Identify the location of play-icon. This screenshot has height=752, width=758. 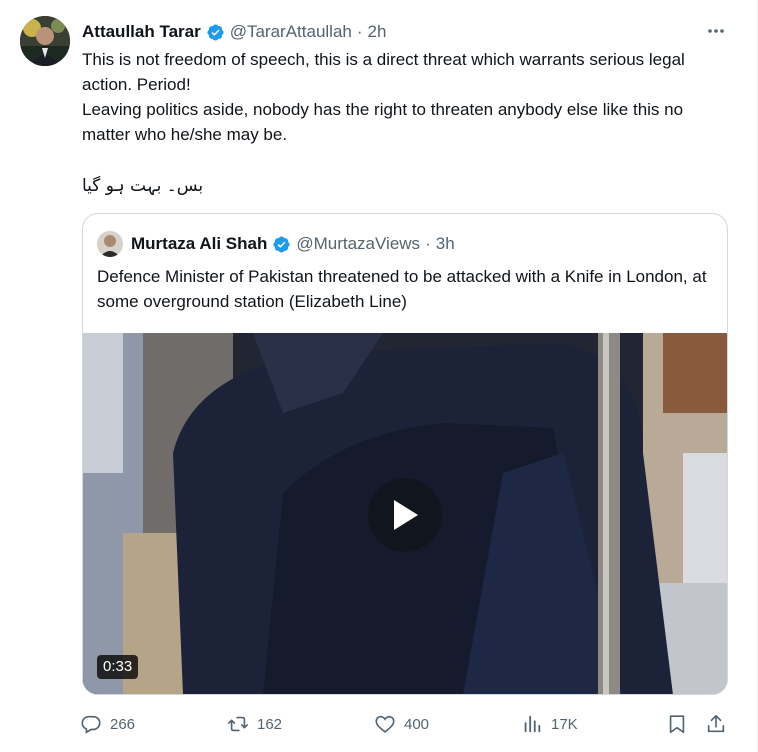
(406, 515).